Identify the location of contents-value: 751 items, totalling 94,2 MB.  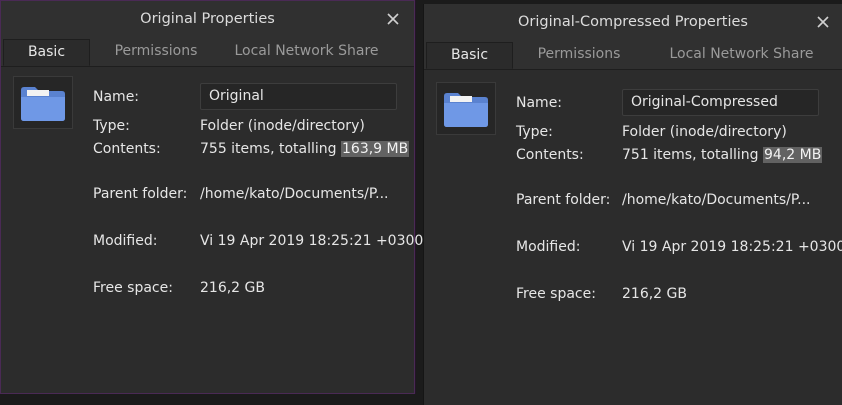
(722, 155).